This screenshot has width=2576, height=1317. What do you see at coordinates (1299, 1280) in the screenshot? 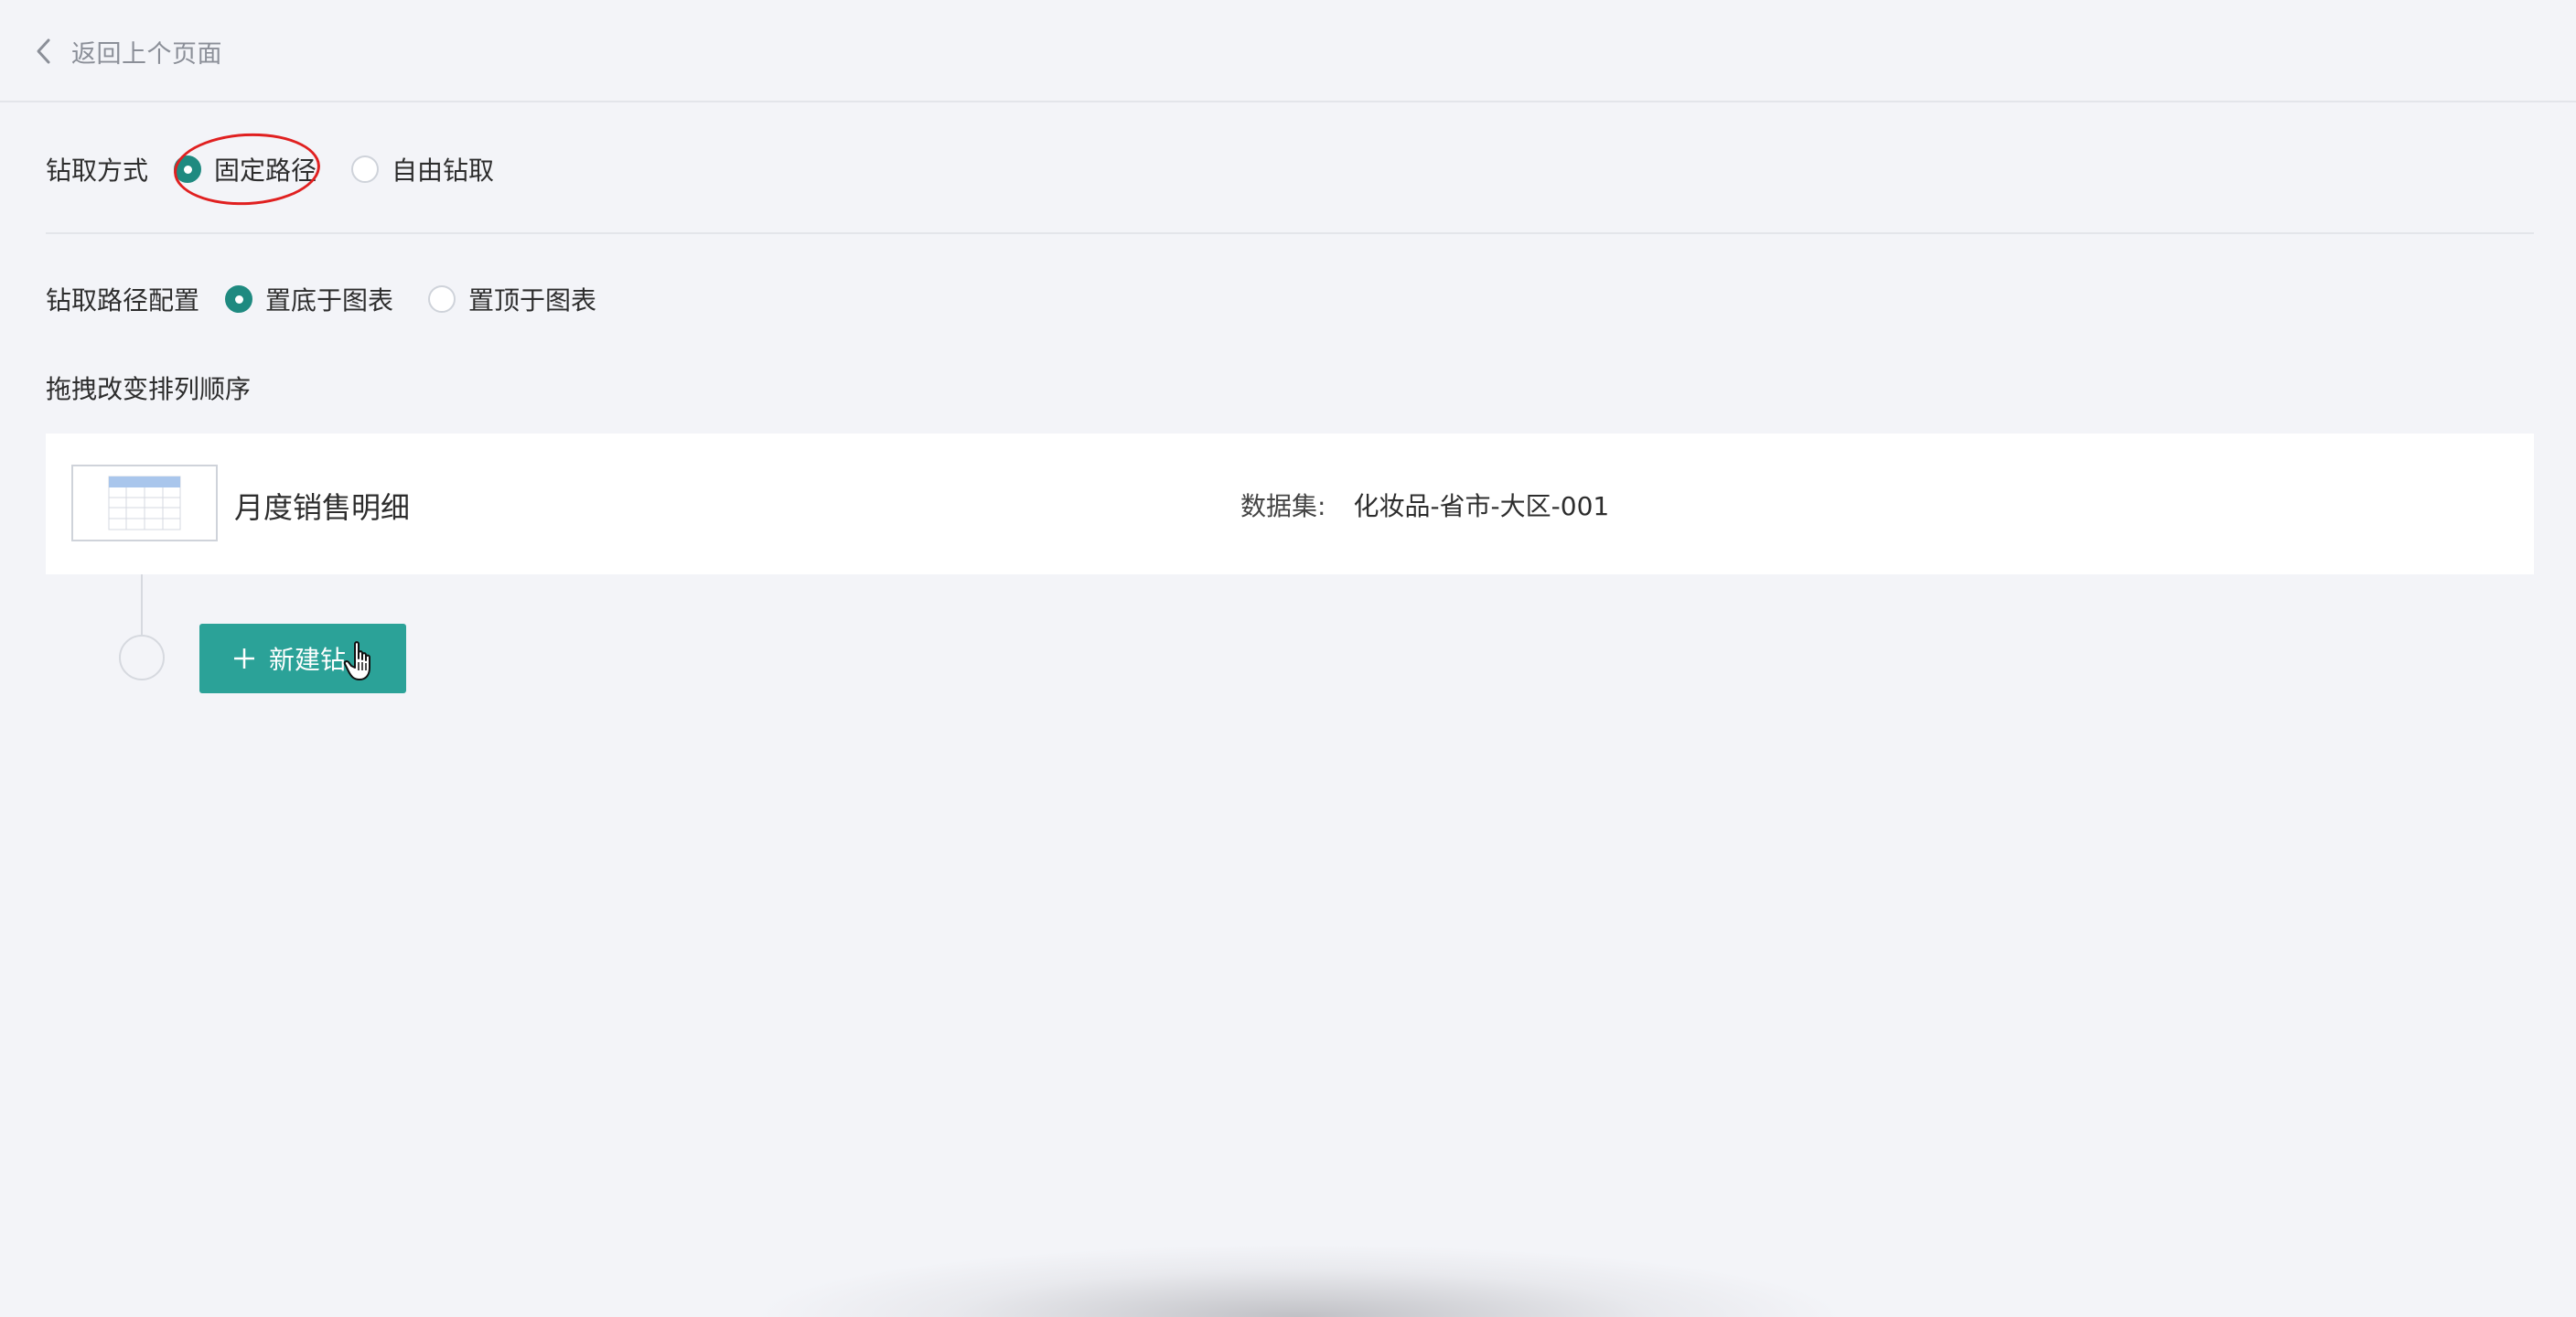
I see `bottom-shadow-decoration` at bounding box center [1299, 1280].